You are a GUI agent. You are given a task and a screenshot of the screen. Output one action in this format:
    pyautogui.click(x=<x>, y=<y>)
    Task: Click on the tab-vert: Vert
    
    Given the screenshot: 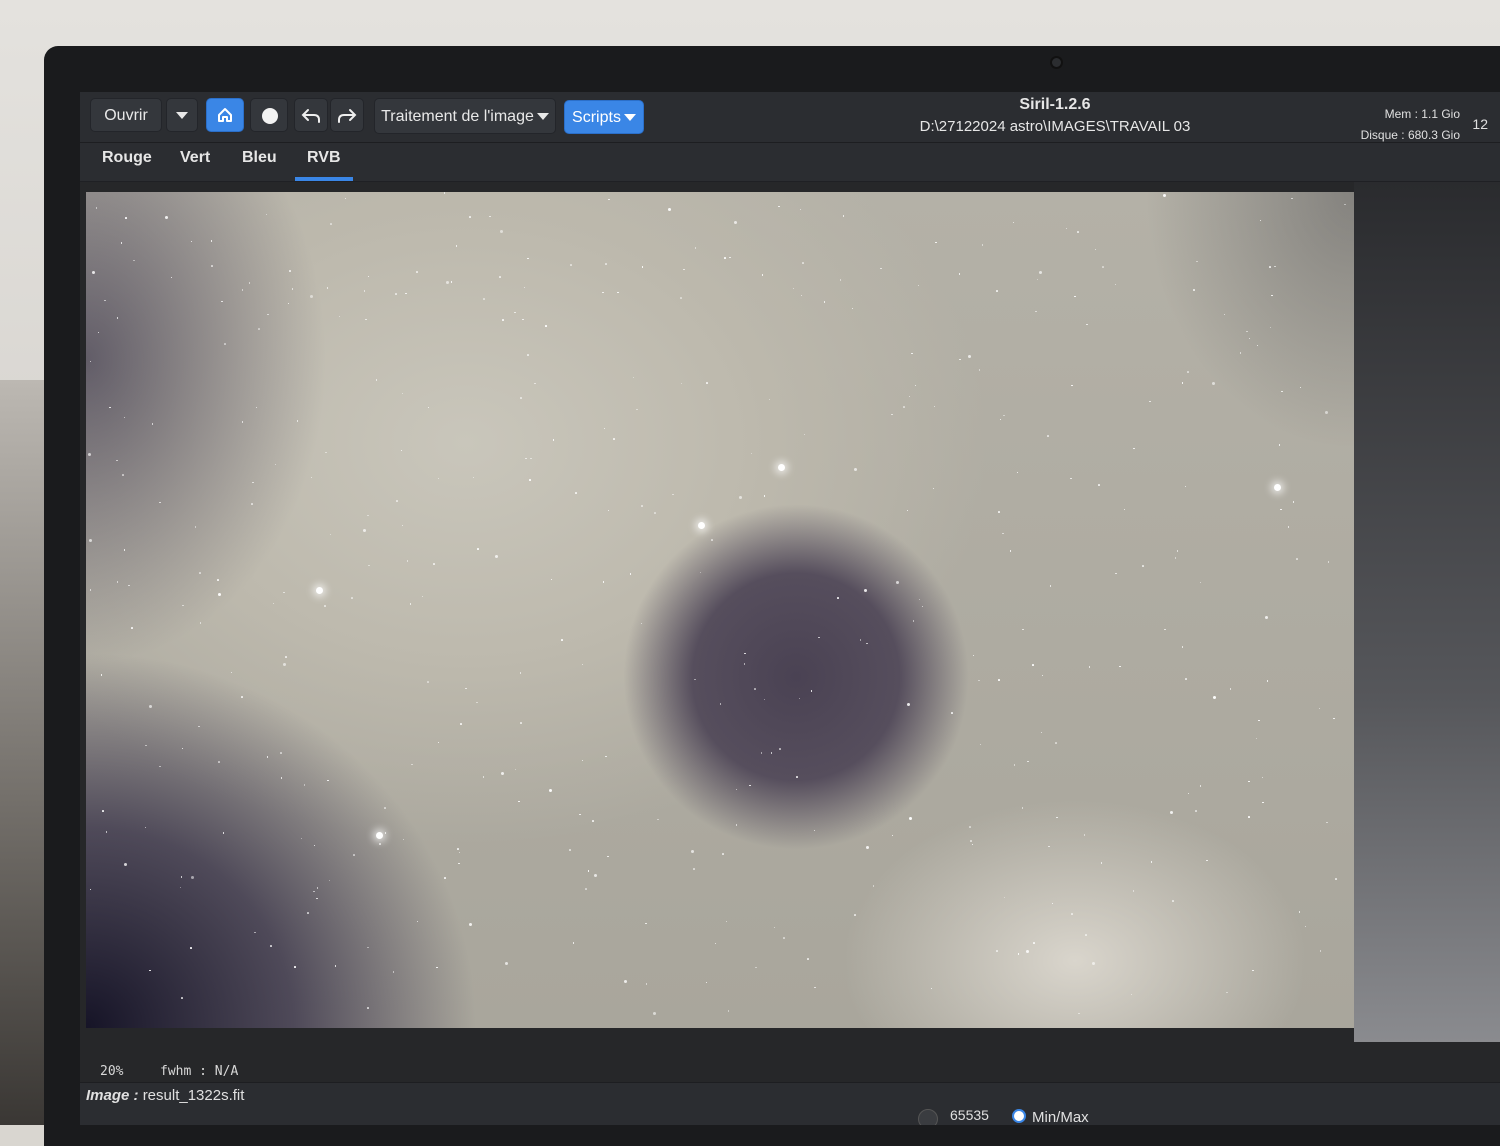 What is the action you would take?
    pyautogui.click(x=195, y=163)
    